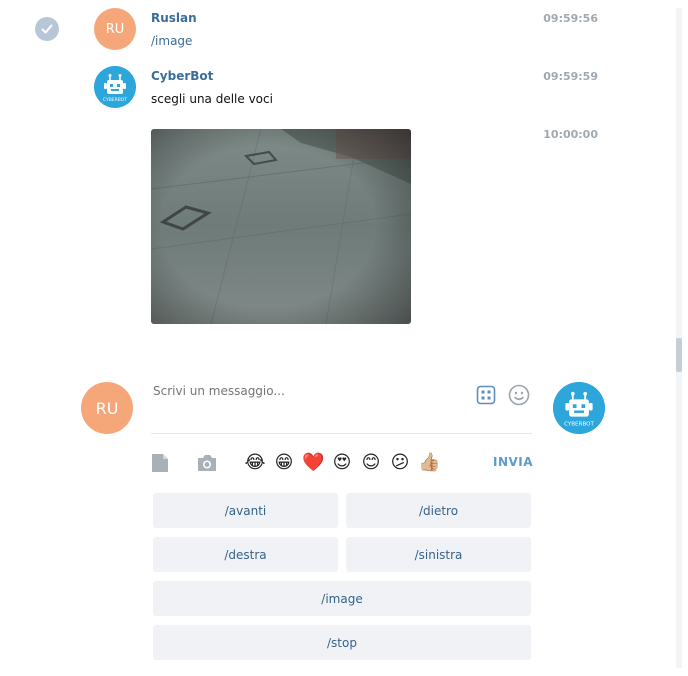 Image resolution: width=688 pixels, height=676 pixels. I want to click on message-time: 09:59:59, so click(570, 76).